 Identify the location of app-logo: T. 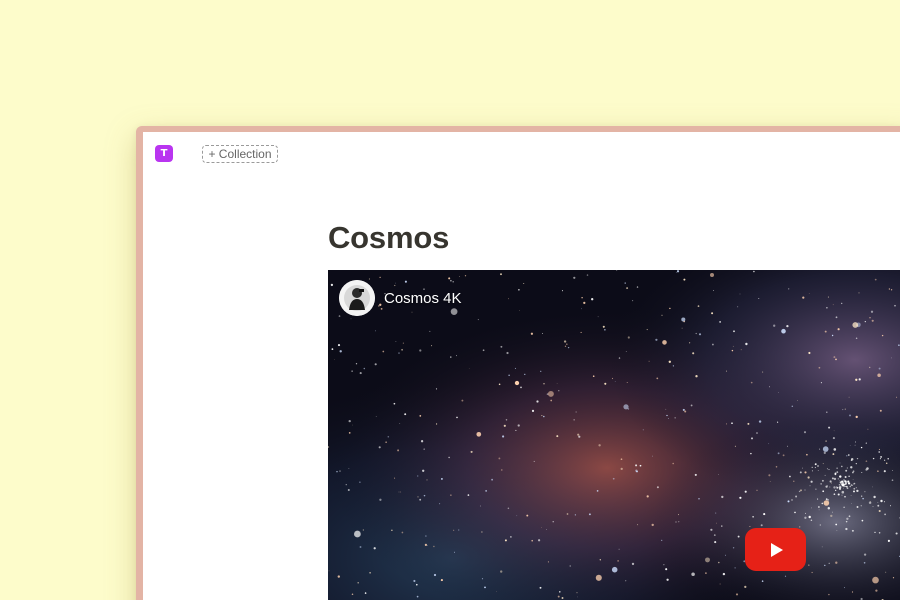
(164, 153).